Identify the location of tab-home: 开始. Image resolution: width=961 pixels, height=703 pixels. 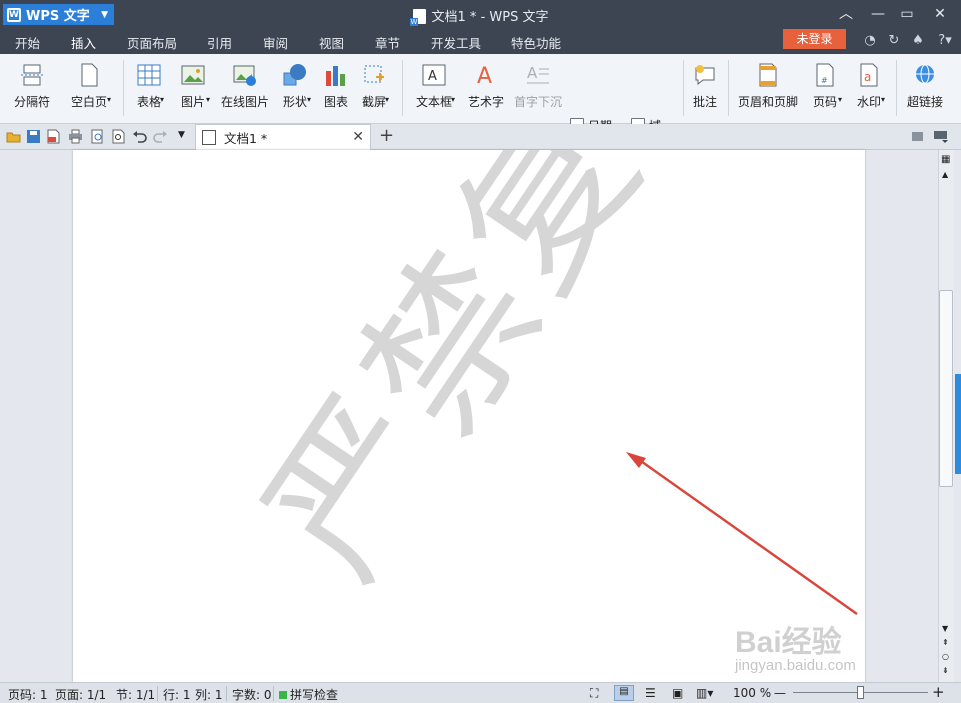
(27, 42).